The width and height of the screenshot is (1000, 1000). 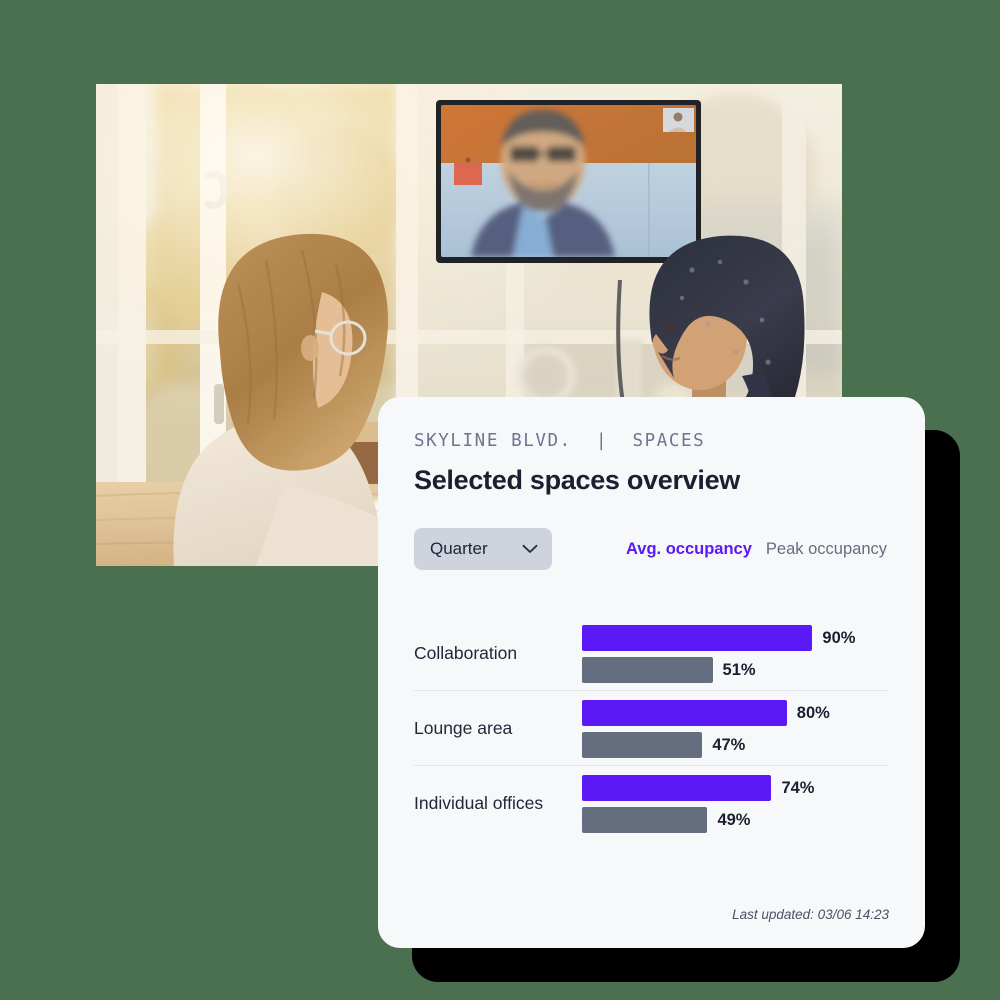 What do you see at coordinates (798, 787) in the screenshot?
I see `bar-value-label: 74%` at bounding box center [798, 787].